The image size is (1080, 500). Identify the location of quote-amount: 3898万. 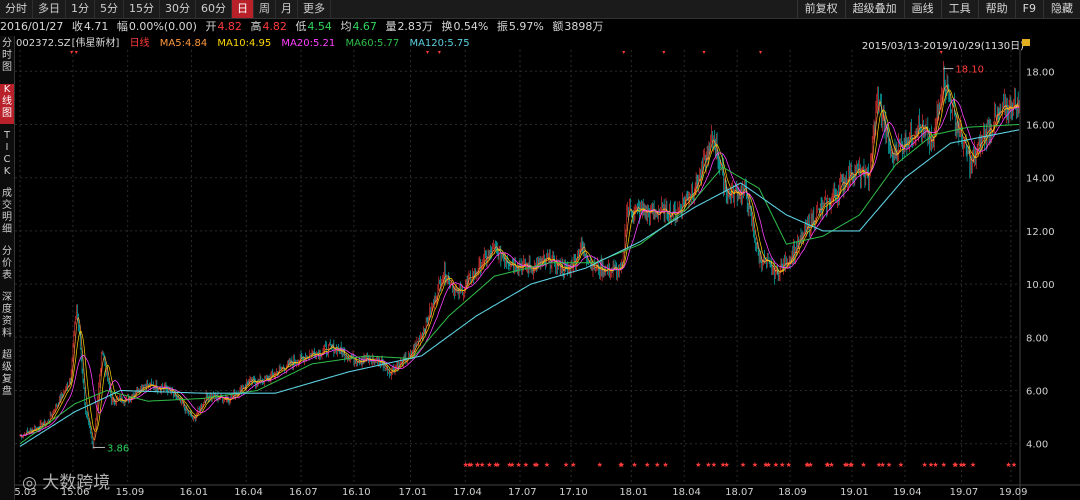
(584, 26).